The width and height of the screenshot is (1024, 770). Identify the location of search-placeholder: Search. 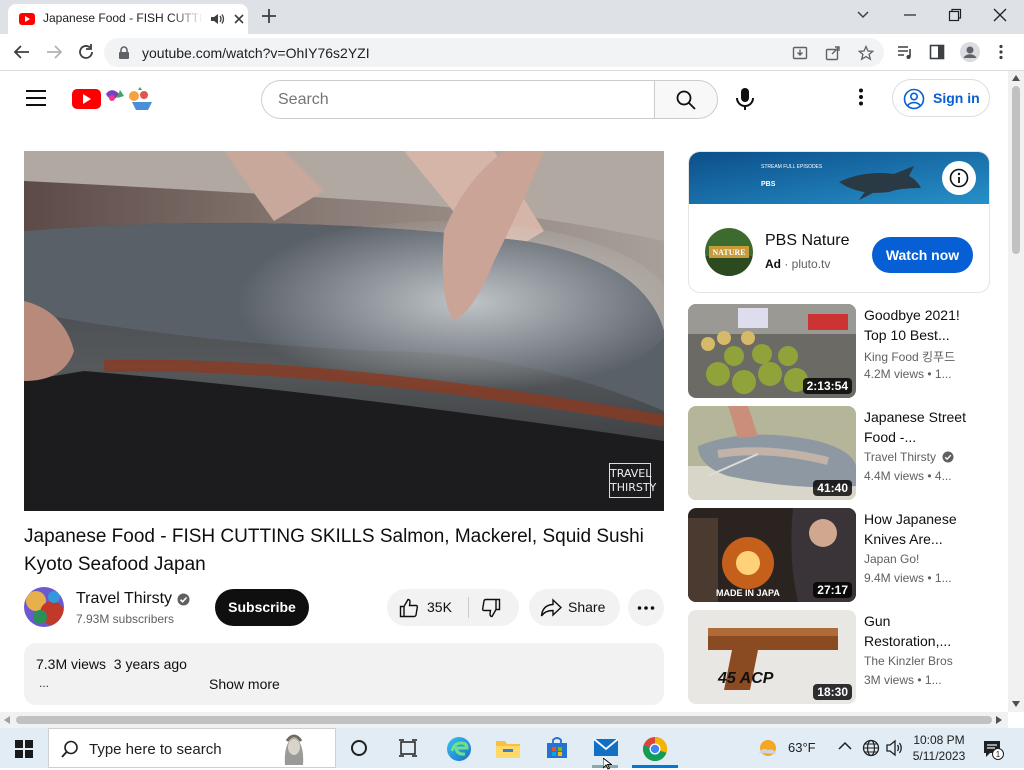
(303, 99).